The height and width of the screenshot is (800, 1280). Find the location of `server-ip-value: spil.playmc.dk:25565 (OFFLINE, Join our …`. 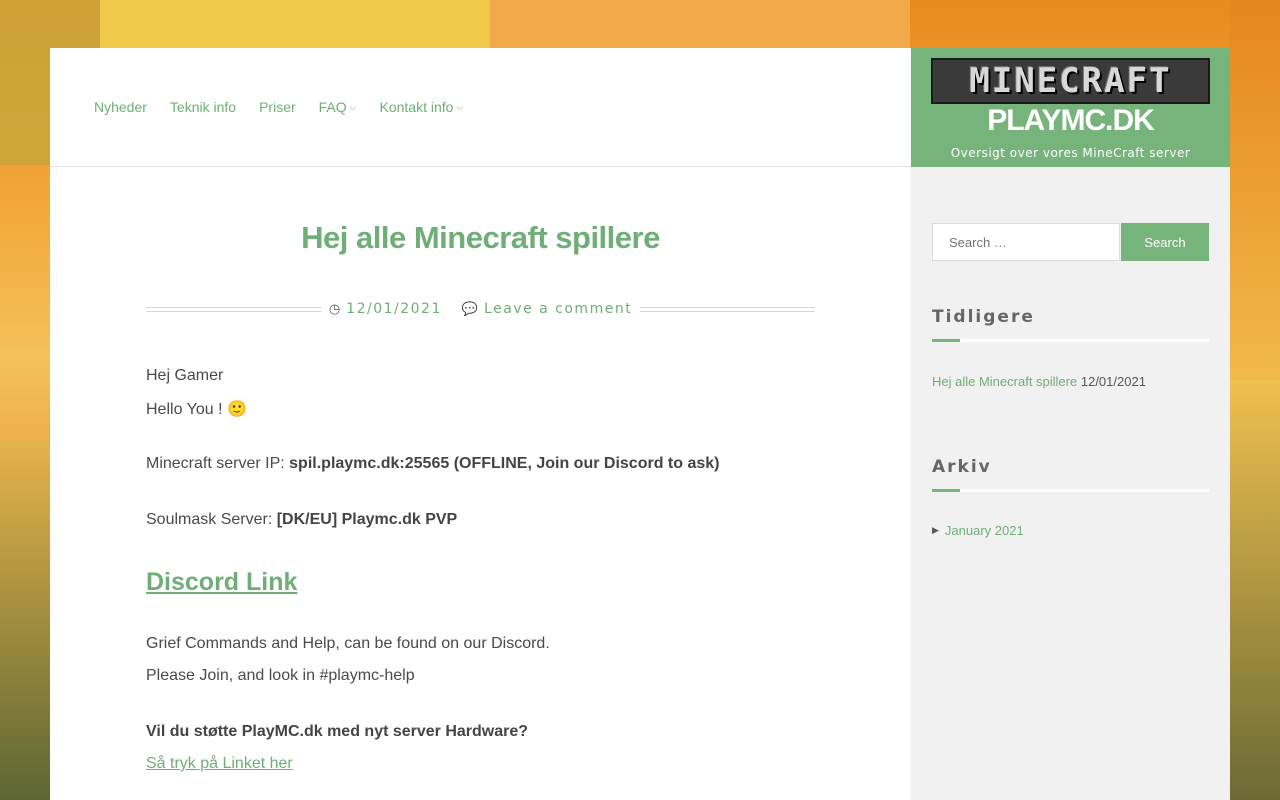

server-ip-value: spil.playmc.dk:25565 (OFFLINE, Join our … is located at coordinates (504, 463).